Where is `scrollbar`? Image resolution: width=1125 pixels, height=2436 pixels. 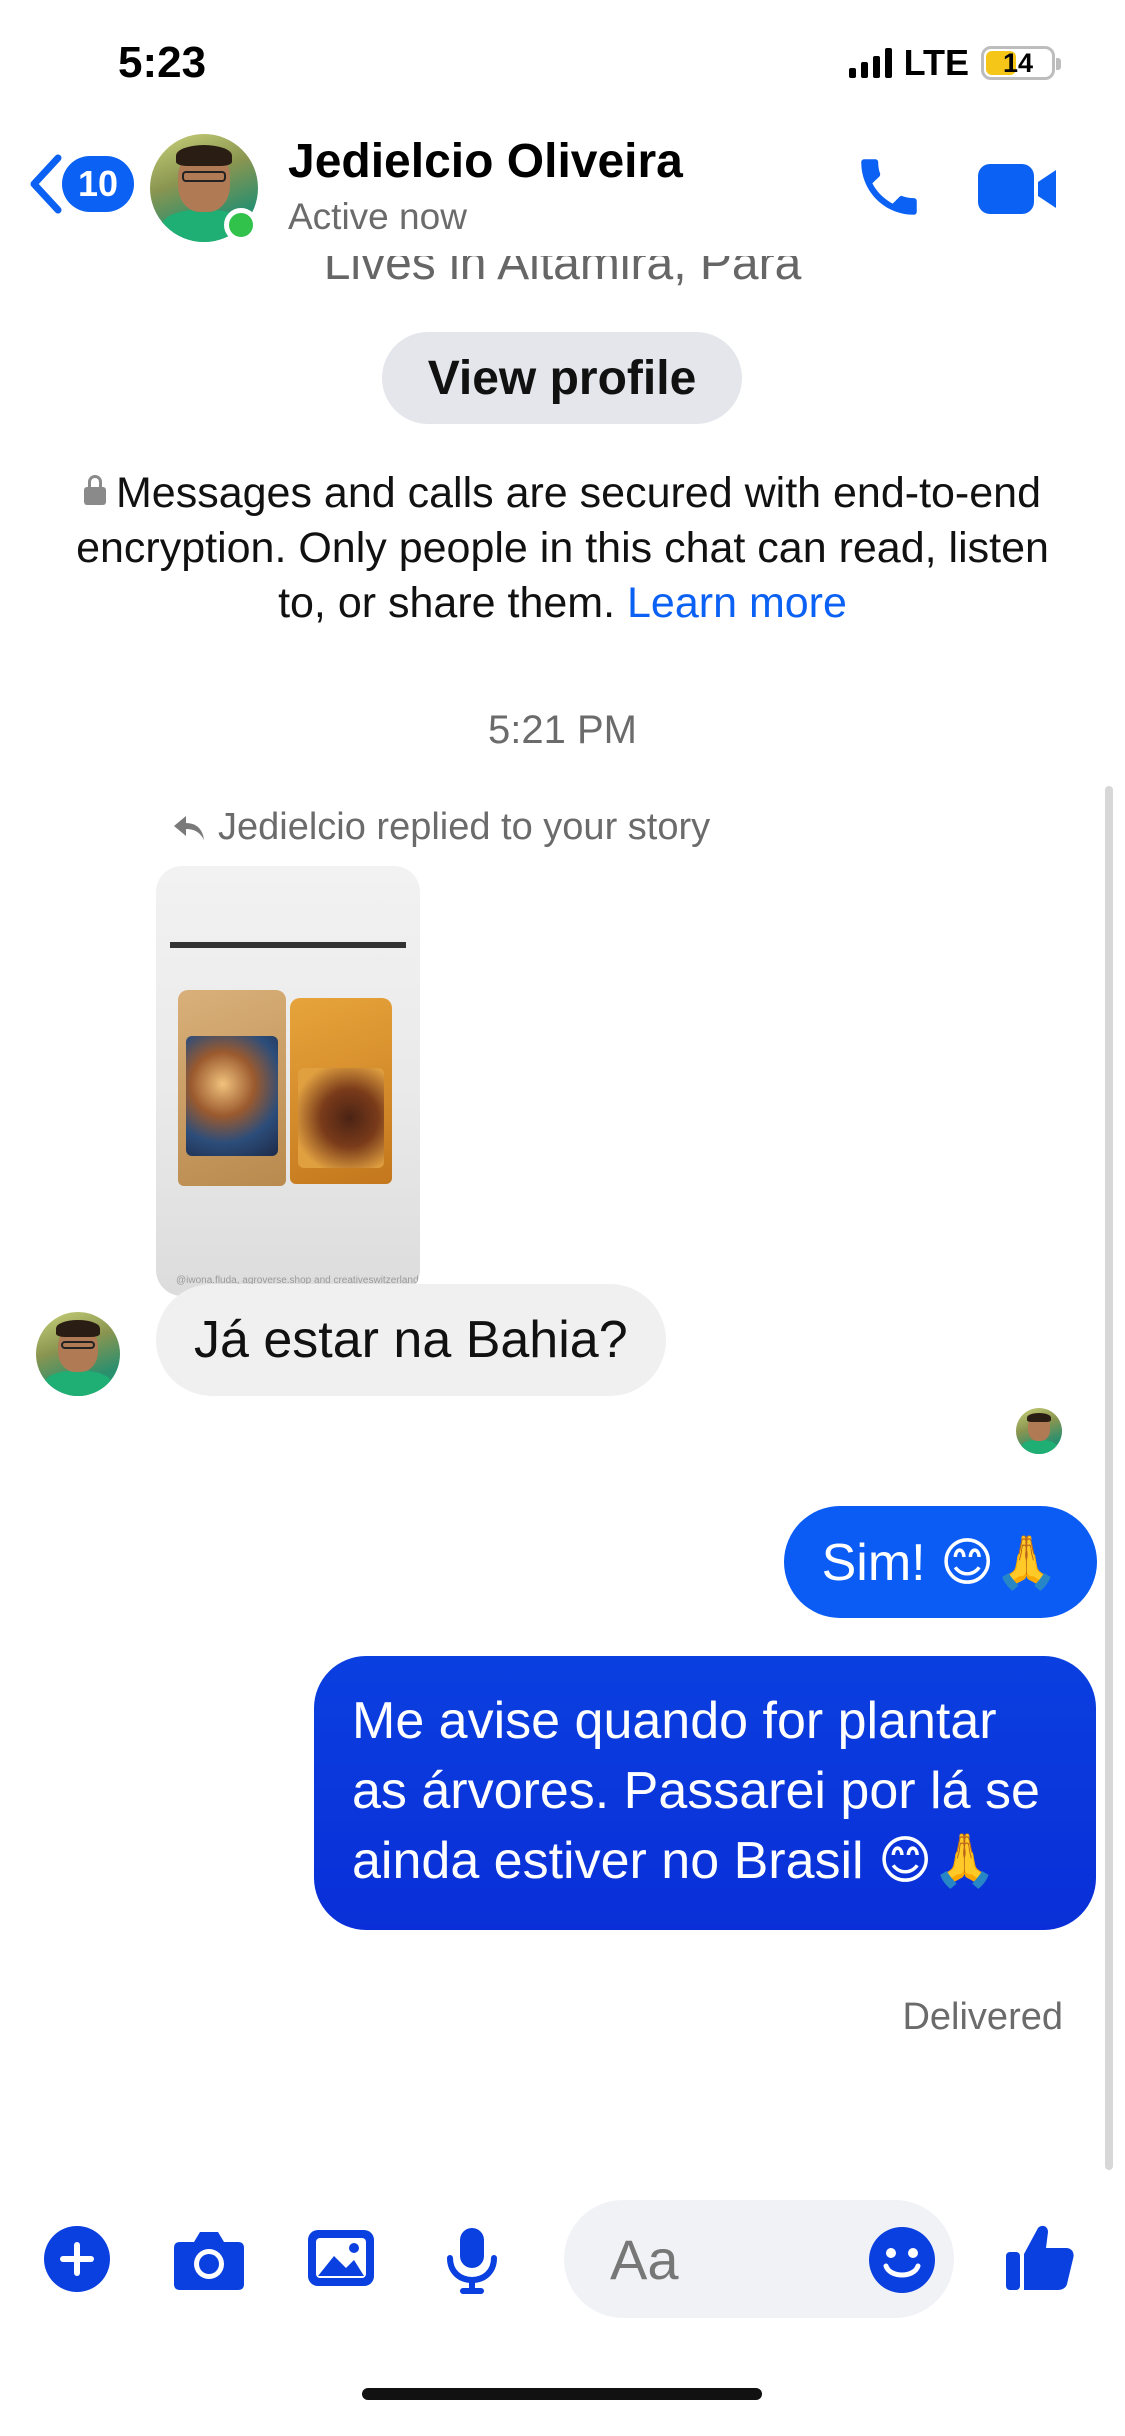
scrollbar is located at coordinates (1109, 1478).